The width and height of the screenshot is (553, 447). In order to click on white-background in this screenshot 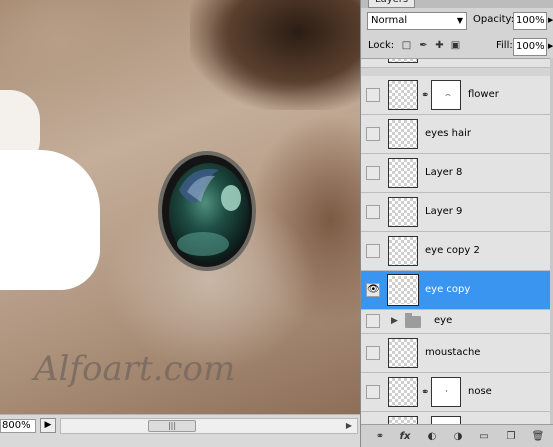, I will do `click(50, 220)`.